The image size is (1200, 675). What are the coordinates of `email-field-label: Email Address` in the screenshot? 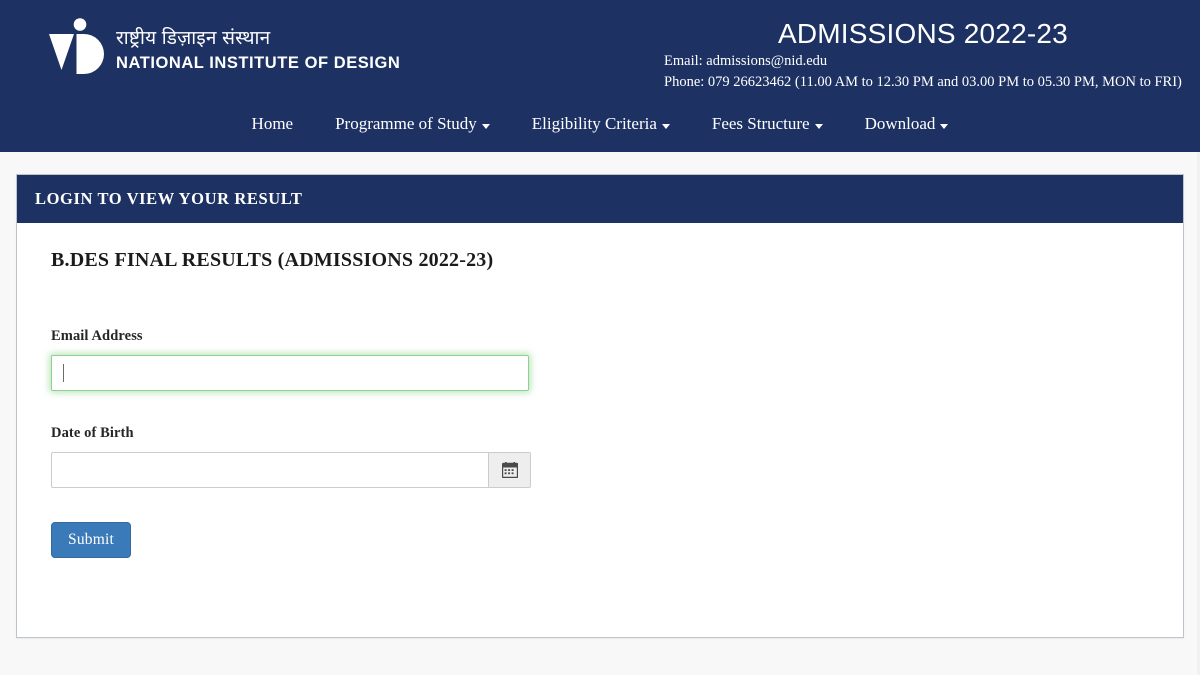 It's located at (97, 336).